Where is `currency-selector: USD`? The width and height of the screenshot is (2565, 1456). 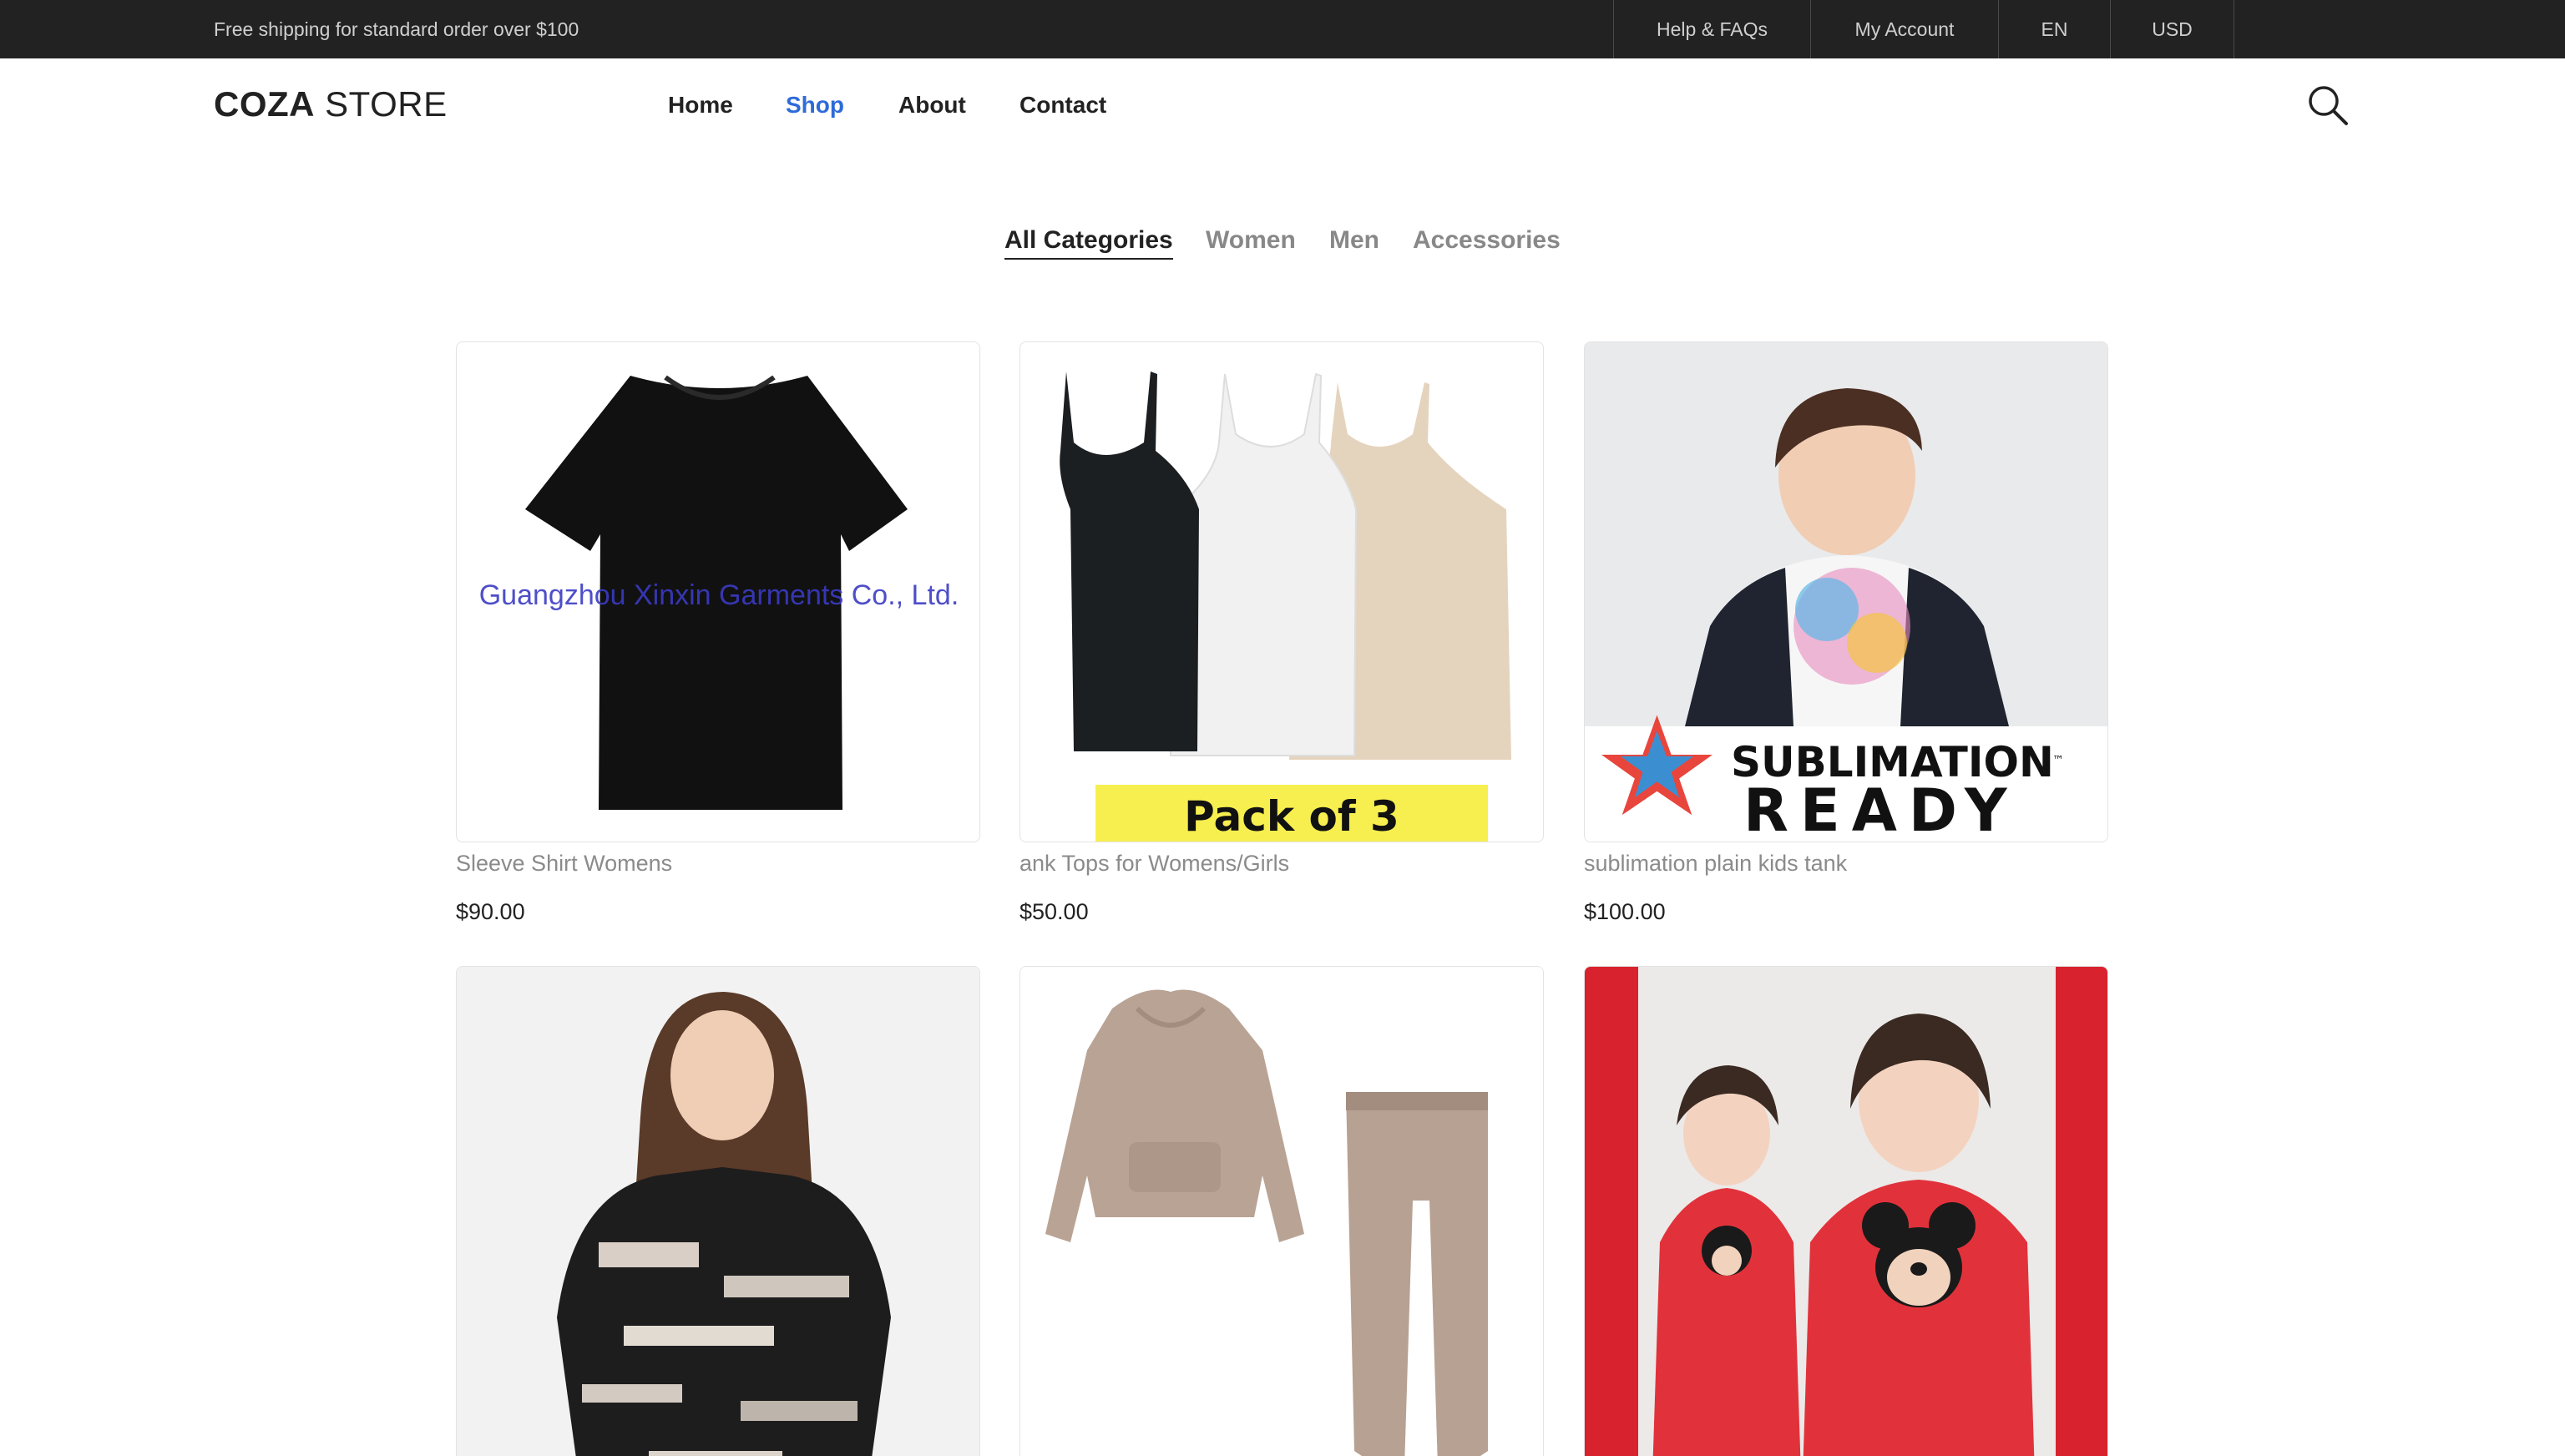
currency-selector: USD is located at coordinates (2172, 29).